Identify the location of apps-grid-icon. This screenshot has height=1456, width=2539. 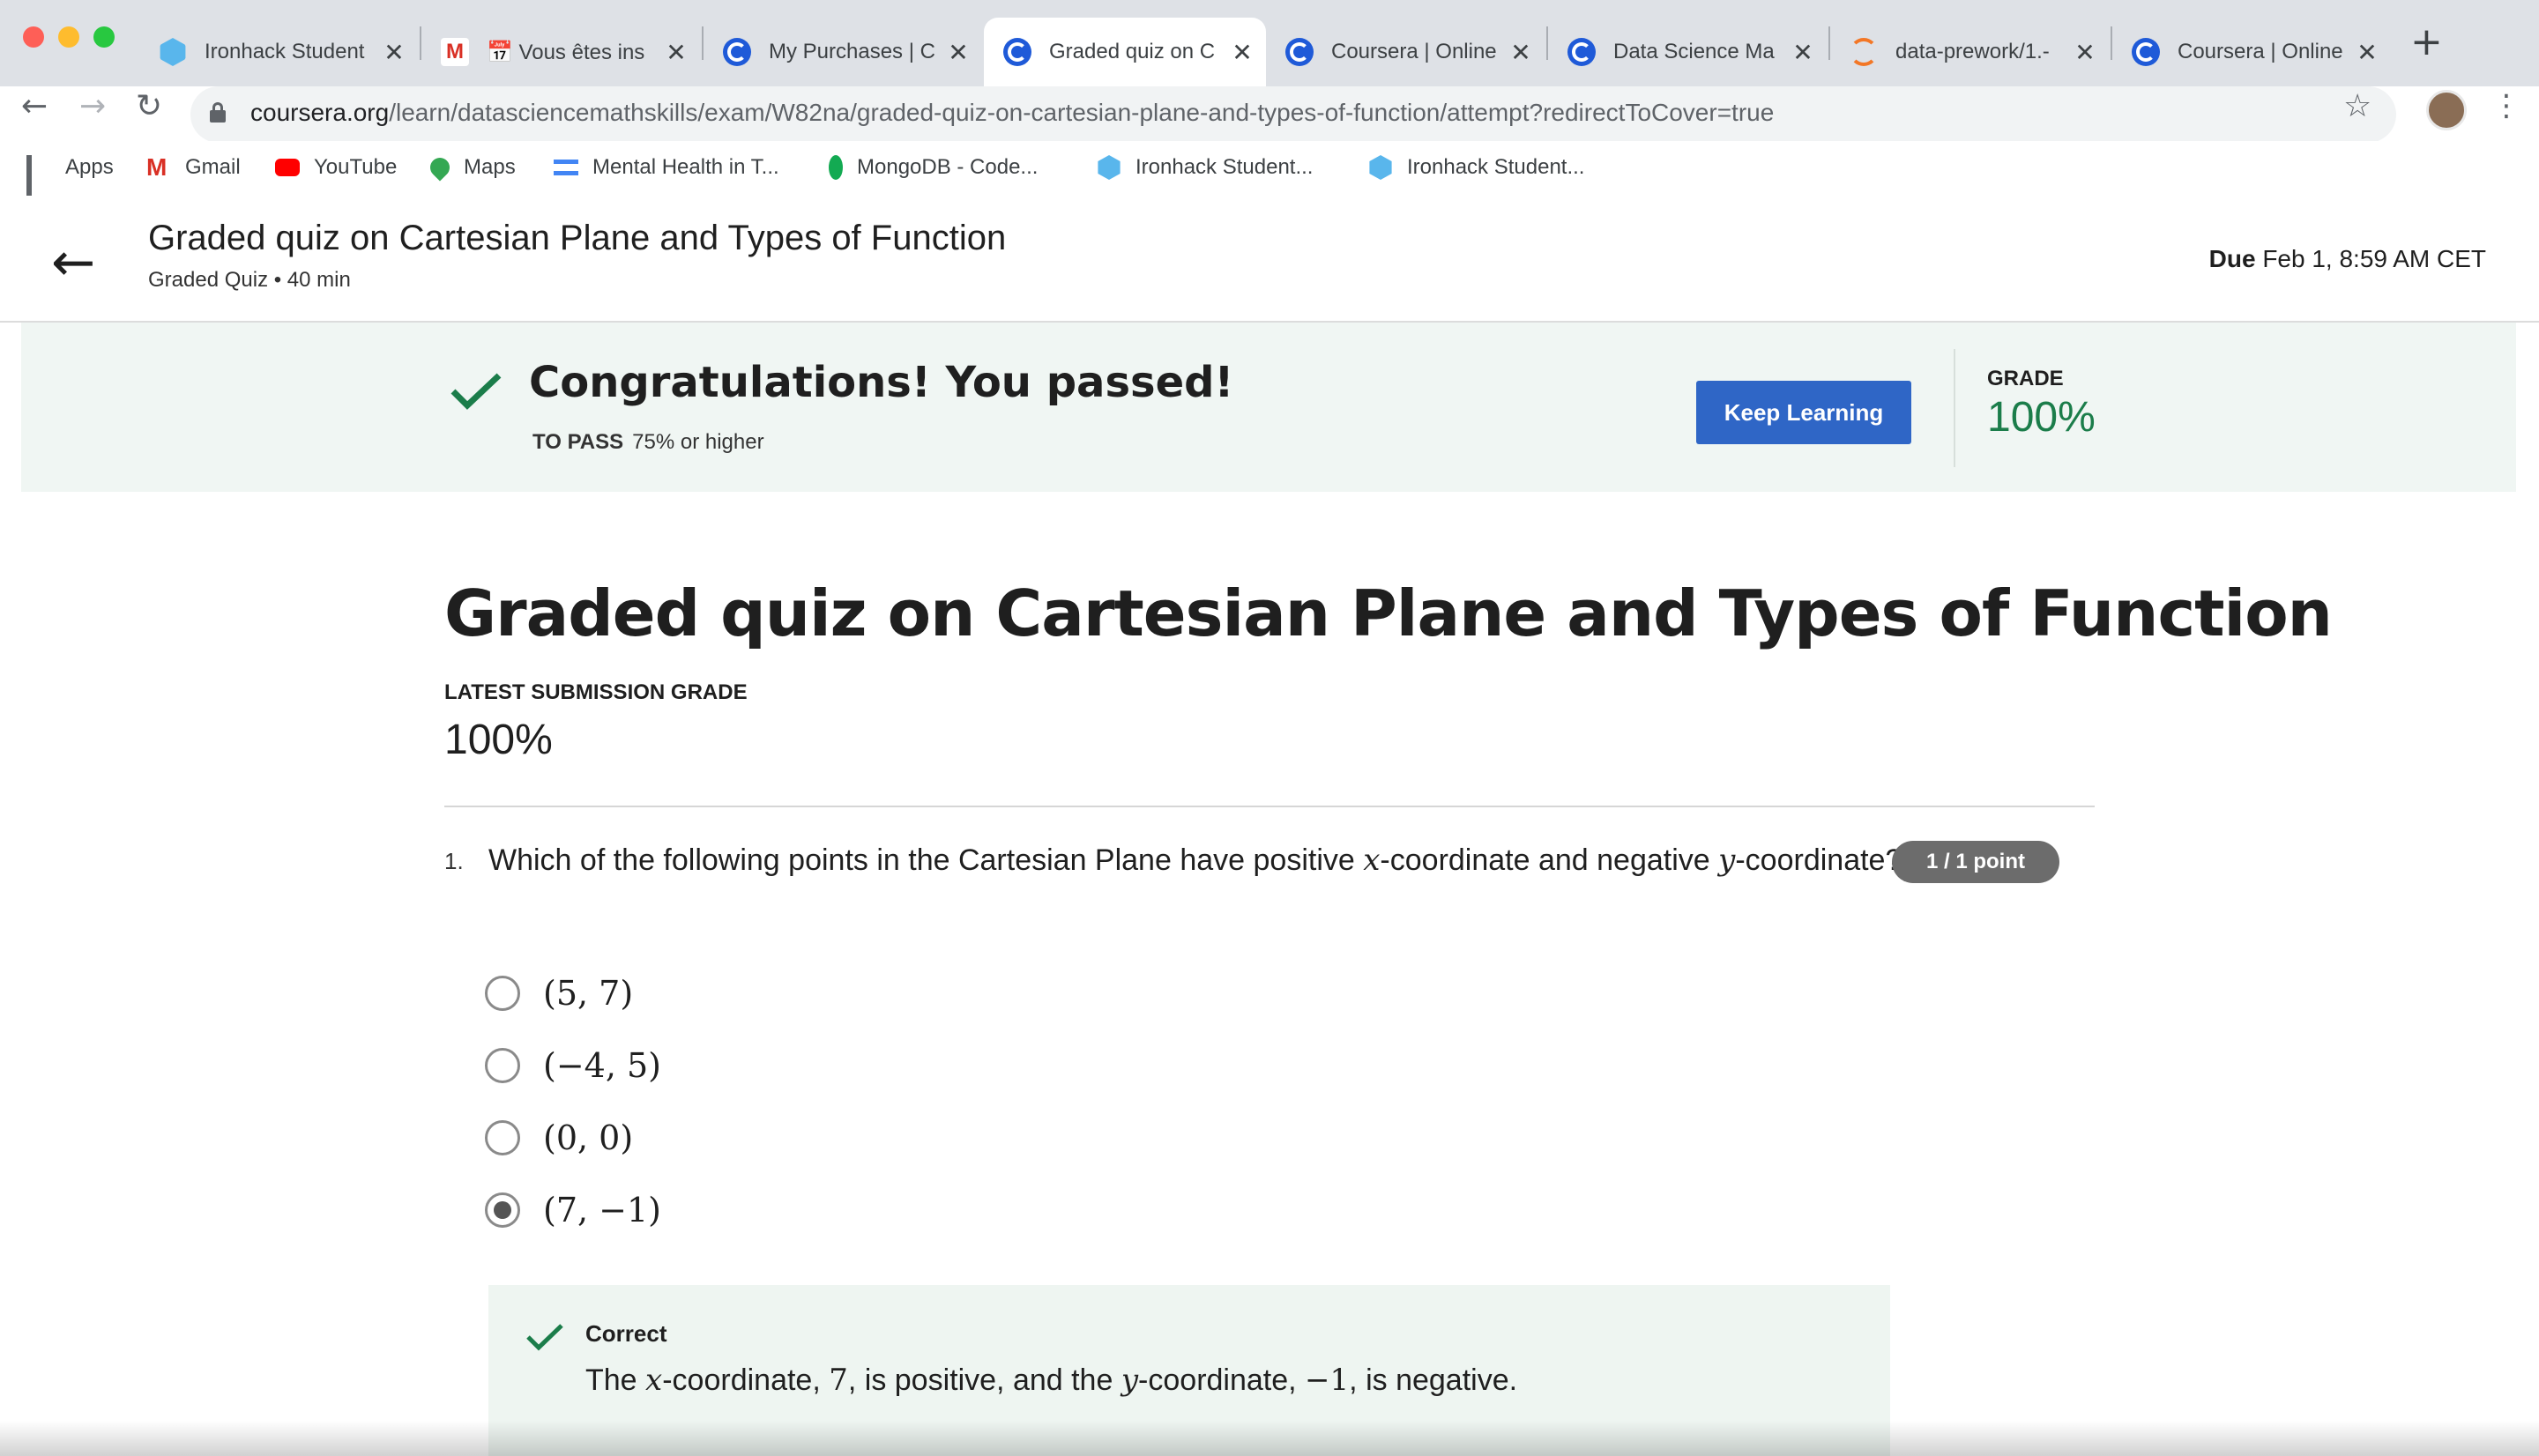
(38, 179).